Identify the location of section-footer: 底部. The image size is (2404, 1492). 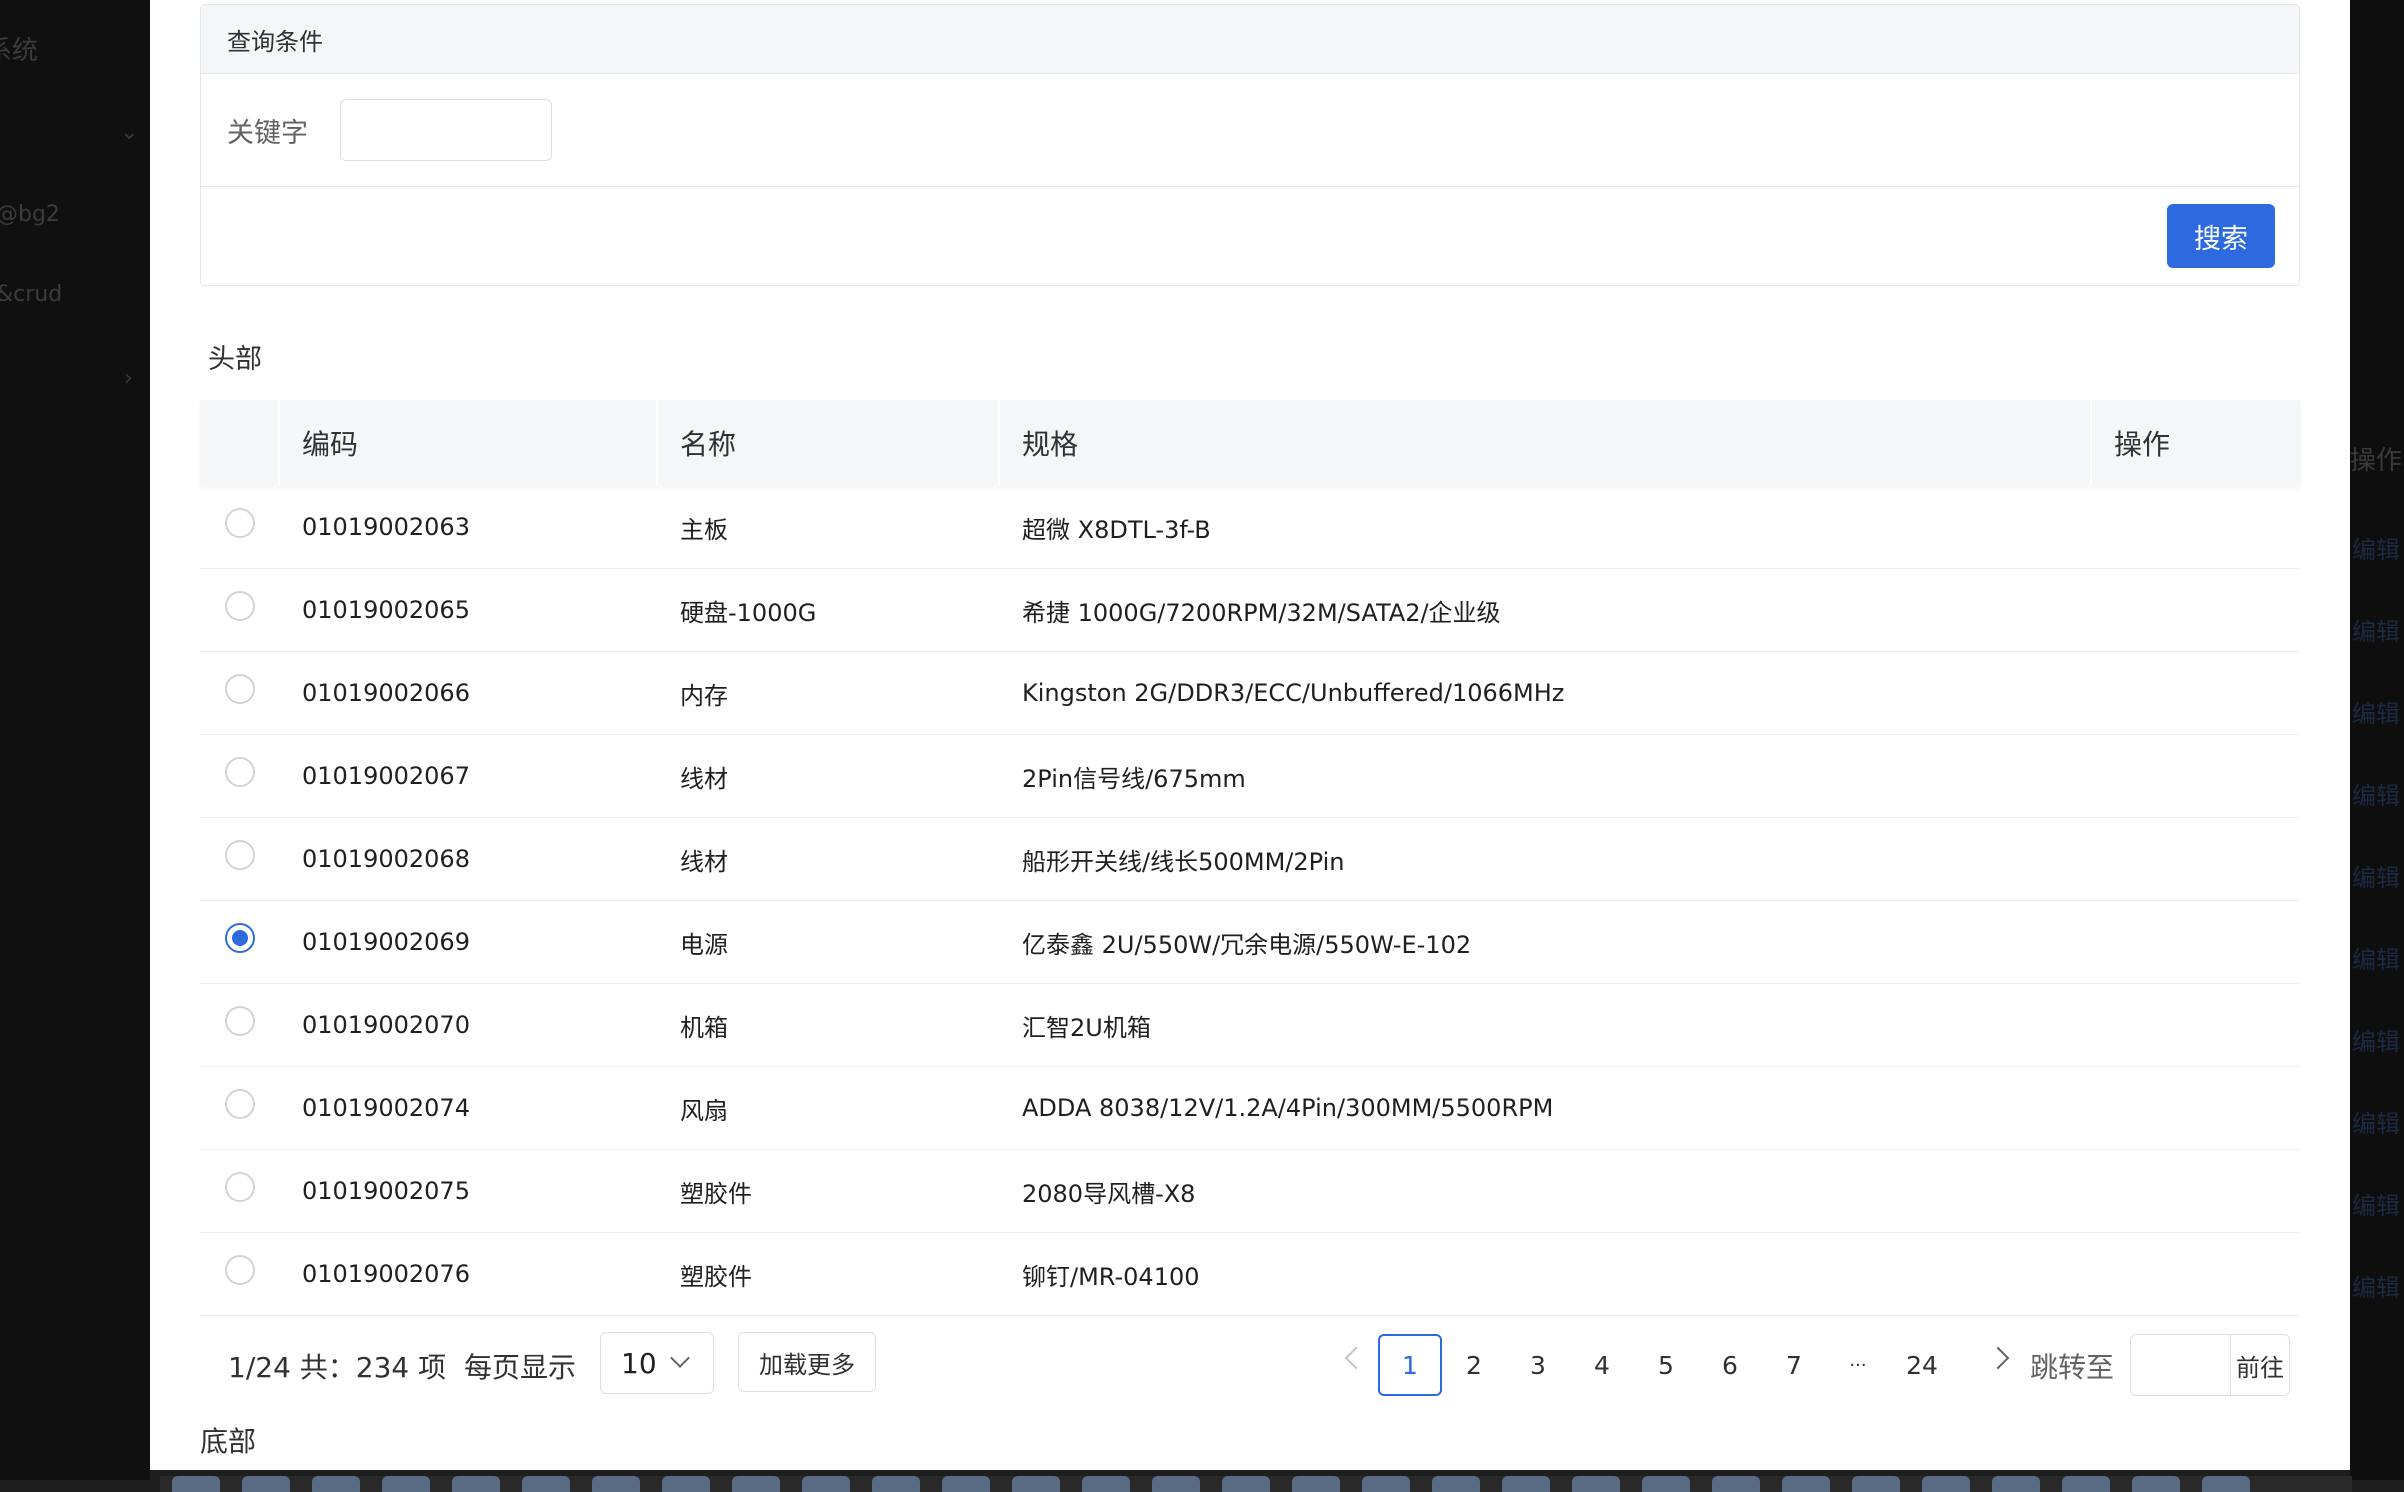
(228, 1441).